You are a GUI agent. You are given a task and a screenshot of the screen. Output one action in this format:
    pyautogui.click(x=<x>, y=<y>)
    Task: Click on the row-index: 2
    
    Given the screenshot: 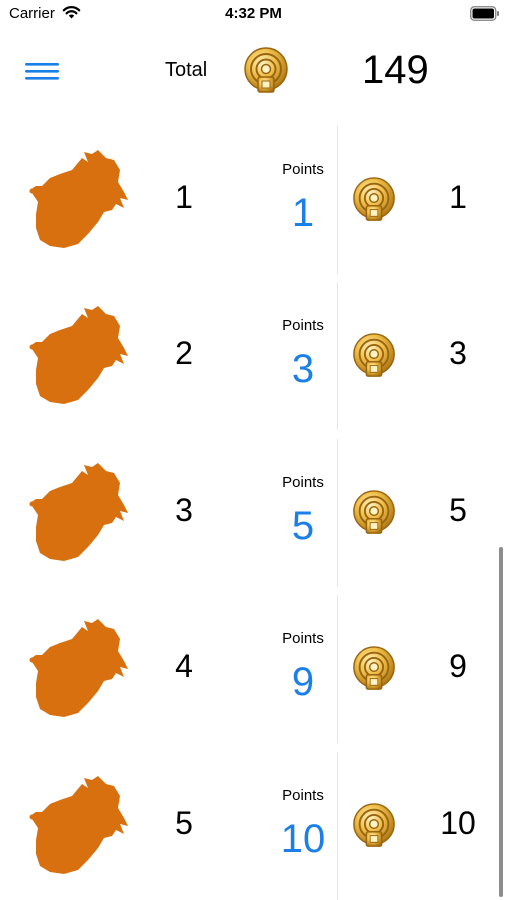 What is the action you would take?
    pyautogui.click(x=184, y=353)
    